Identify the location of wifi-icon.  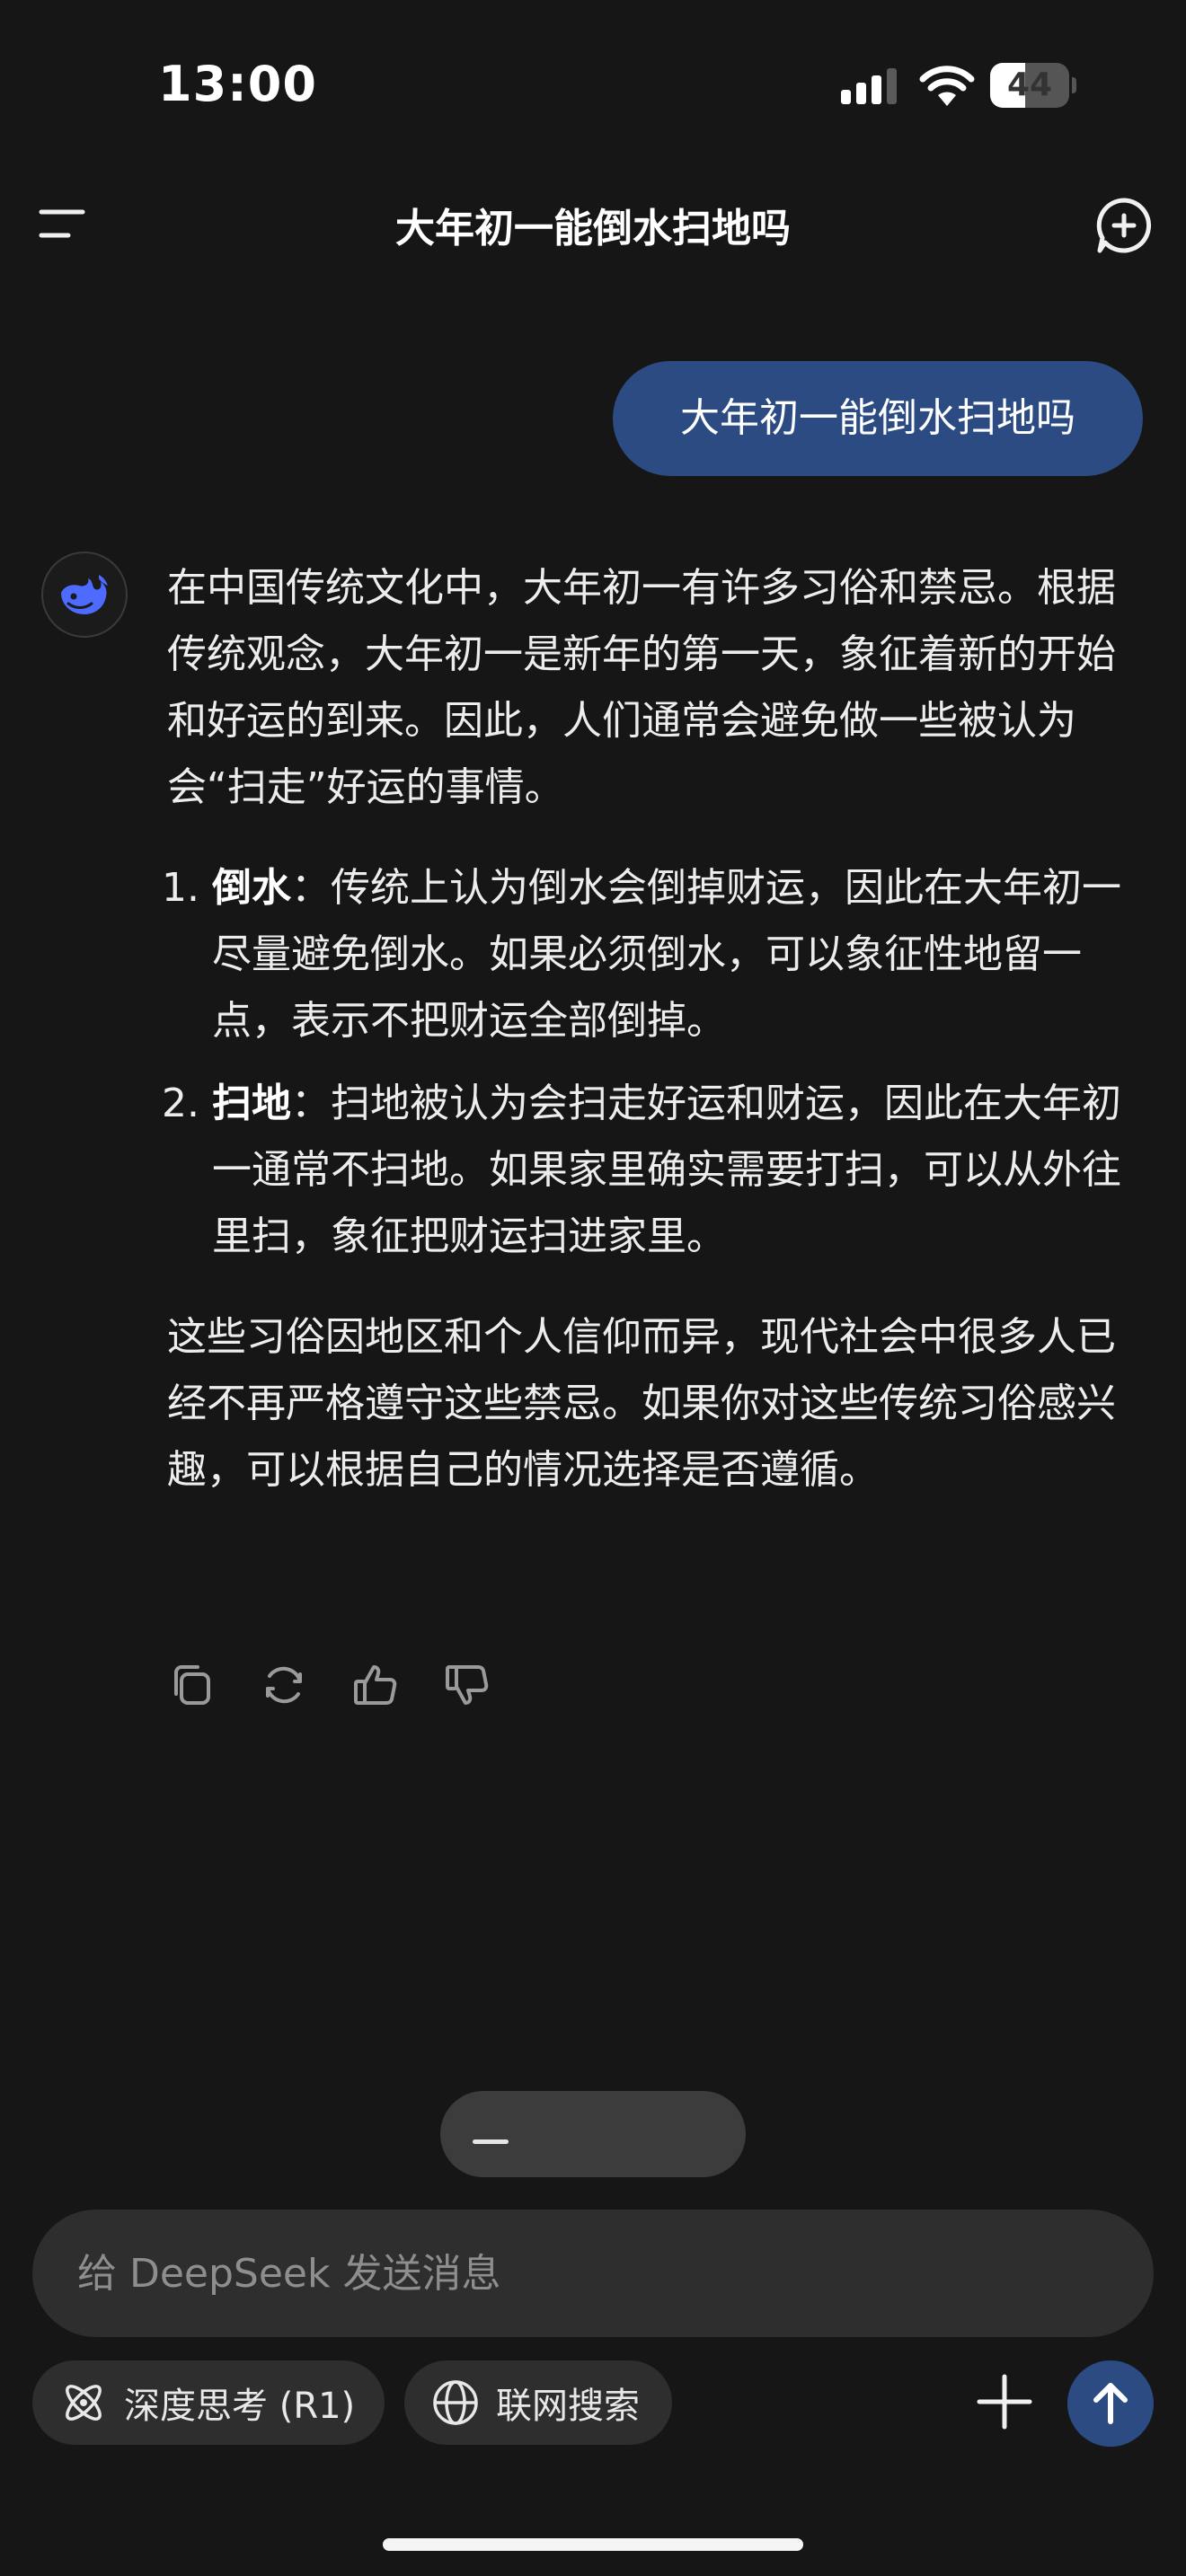
(947, 86).